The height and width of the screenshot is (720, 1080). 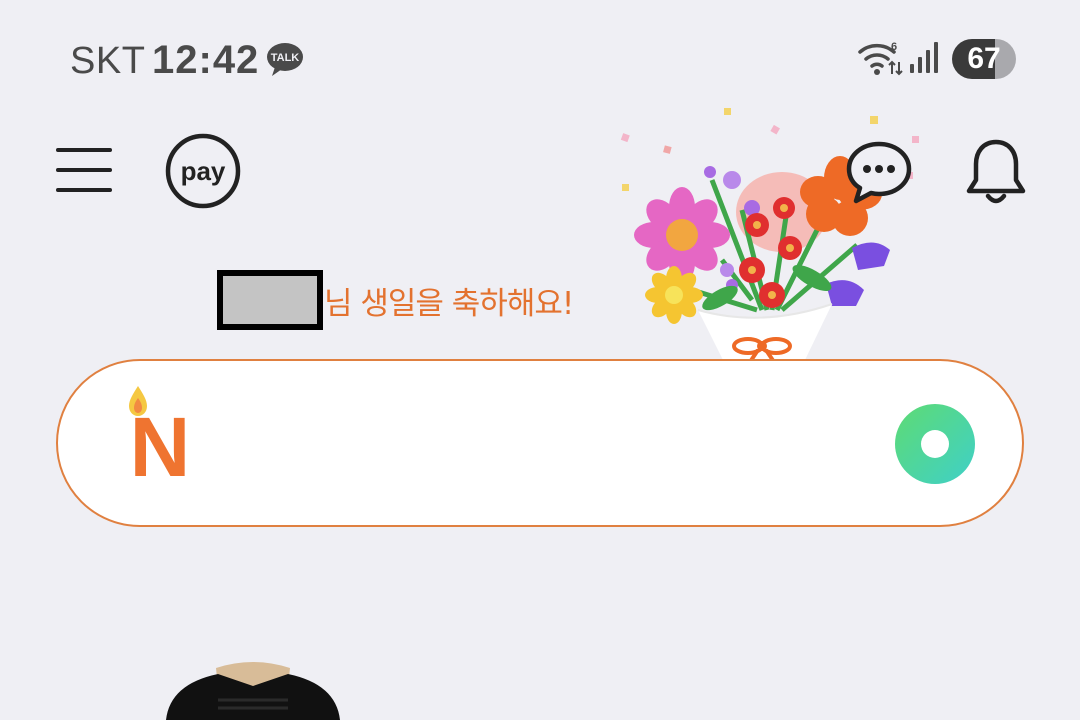 I want to click on redacted-user-name, so click(x=270, y=300).